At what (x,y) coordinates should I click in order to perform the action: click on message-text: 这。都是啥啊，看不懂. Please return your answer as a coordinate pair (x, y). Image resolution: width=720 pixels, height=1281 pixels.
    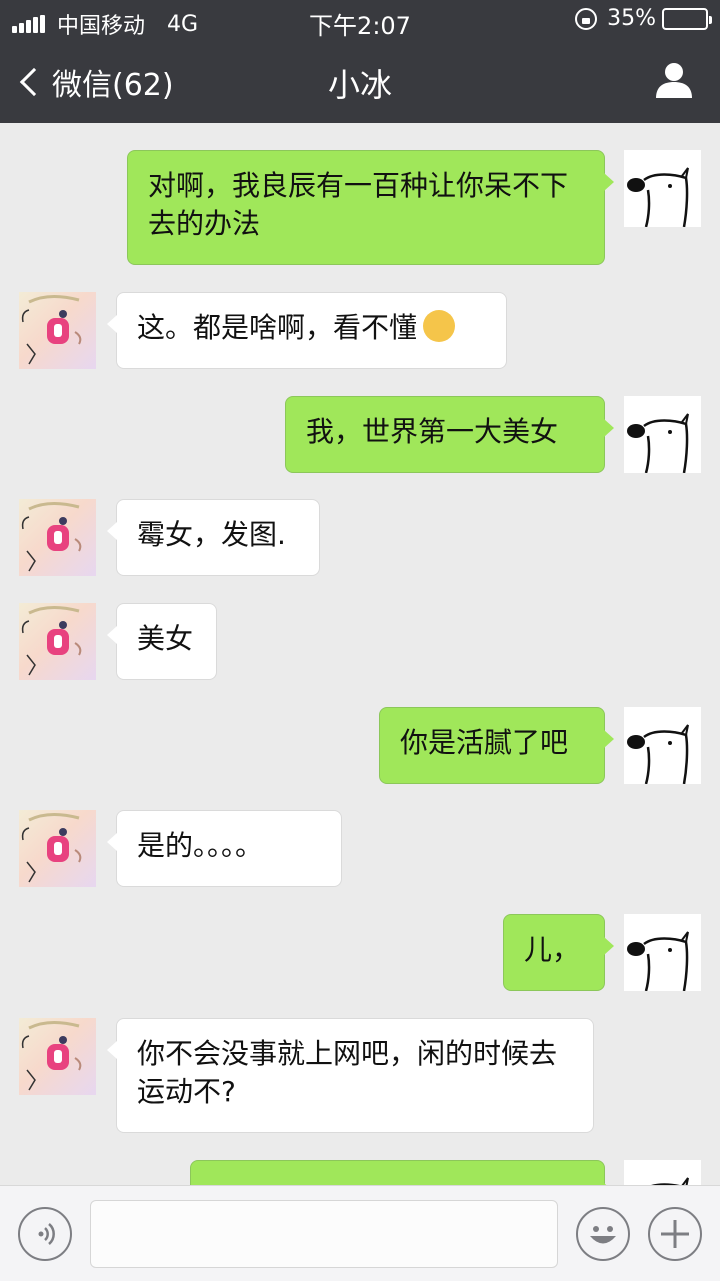
    Looking at the image, I should click on (277, 327).